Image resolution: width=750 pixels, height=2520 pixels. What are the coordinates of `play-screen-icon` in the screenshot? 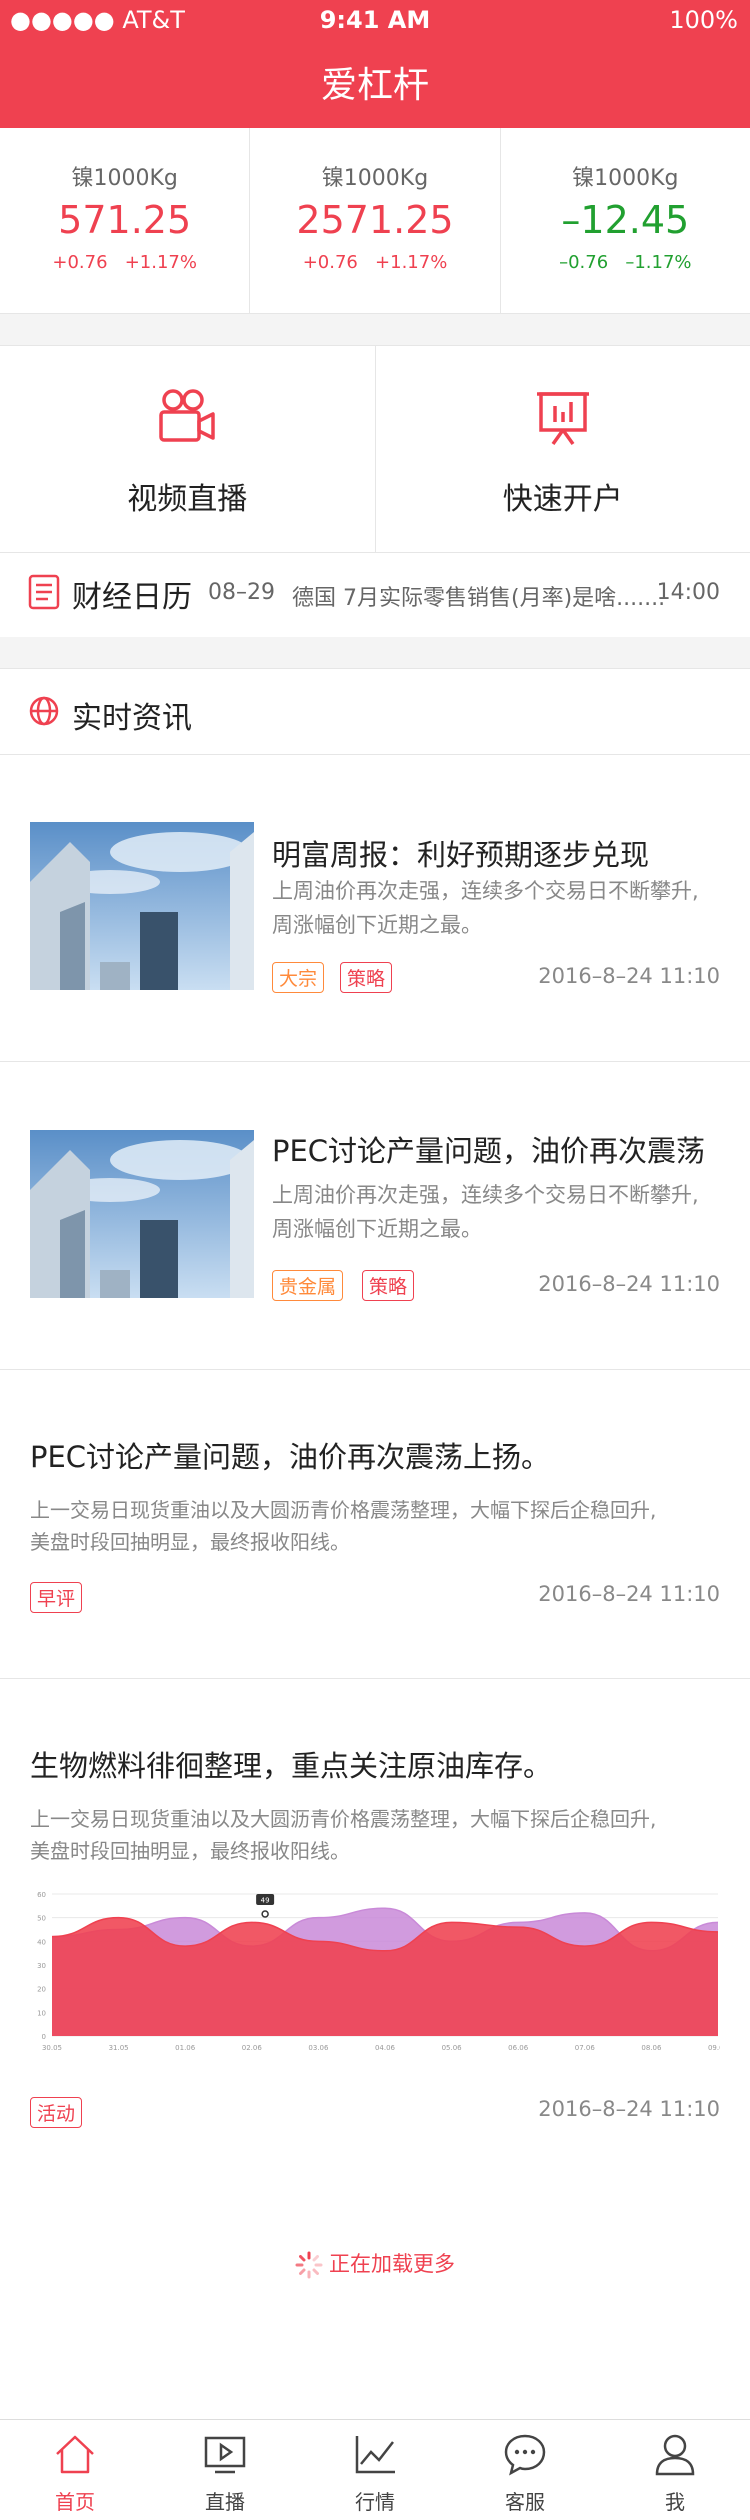 It's located at (225, 2454).